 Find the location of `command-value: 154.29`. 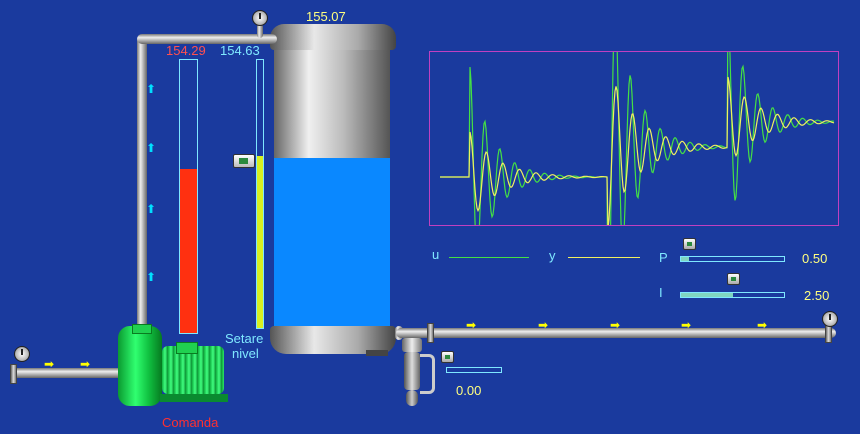

command-value: 154.29 is located at coordinates (186, 50).